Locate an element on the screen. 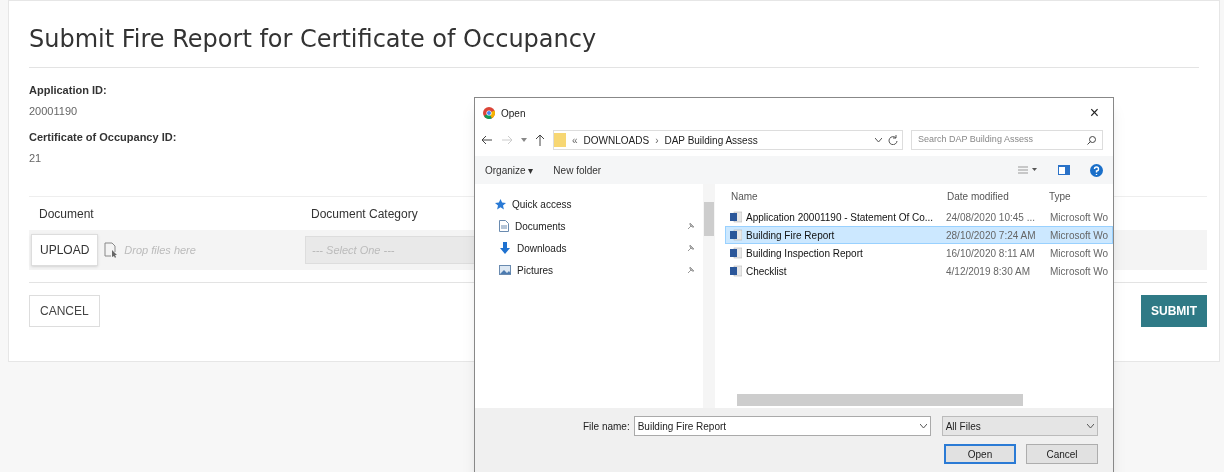  submit-button: SUBMIT is located at coordinates (1174, 311).